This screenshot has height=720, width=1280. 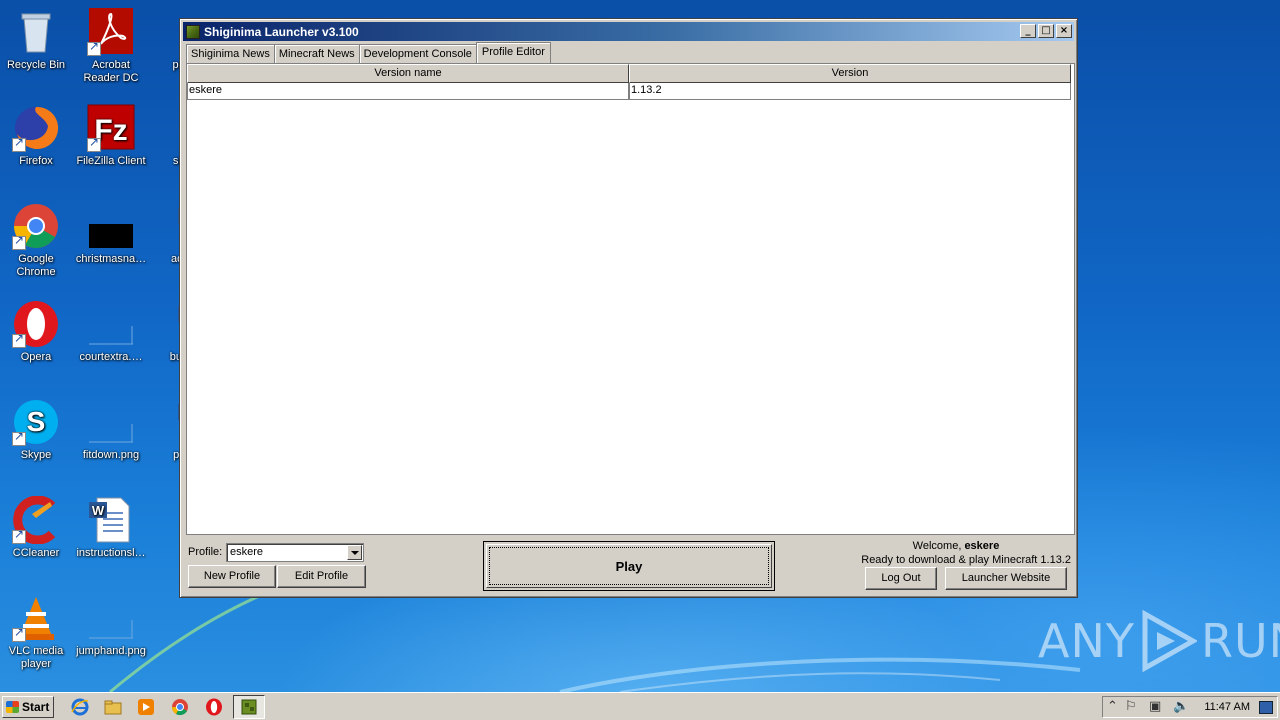 I want to click on file-explorer-icon, so click(x=113, y=707).